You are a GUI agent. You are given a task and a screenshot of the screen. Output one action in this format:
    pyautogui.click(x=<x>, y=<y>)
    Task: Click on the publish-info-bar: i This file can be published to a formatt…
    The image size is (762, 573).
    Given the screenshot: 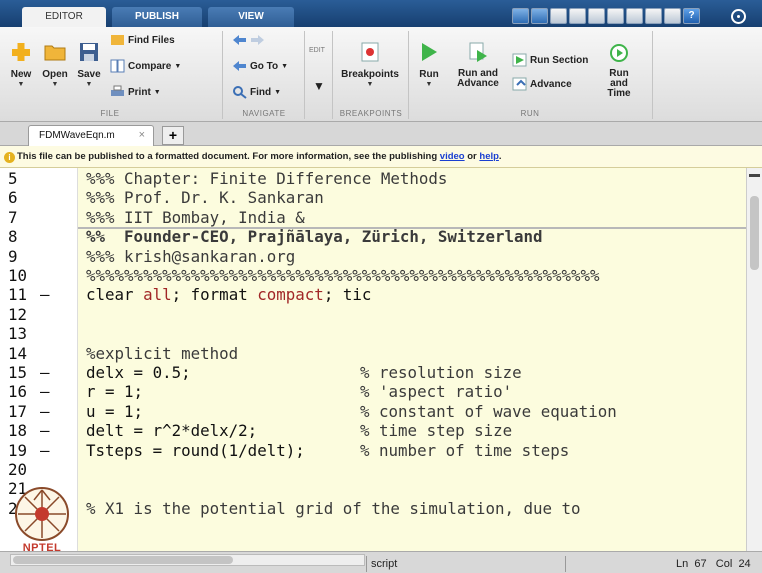 What is the action you would take?
    pyautogui.click(x=381, y=157)
    